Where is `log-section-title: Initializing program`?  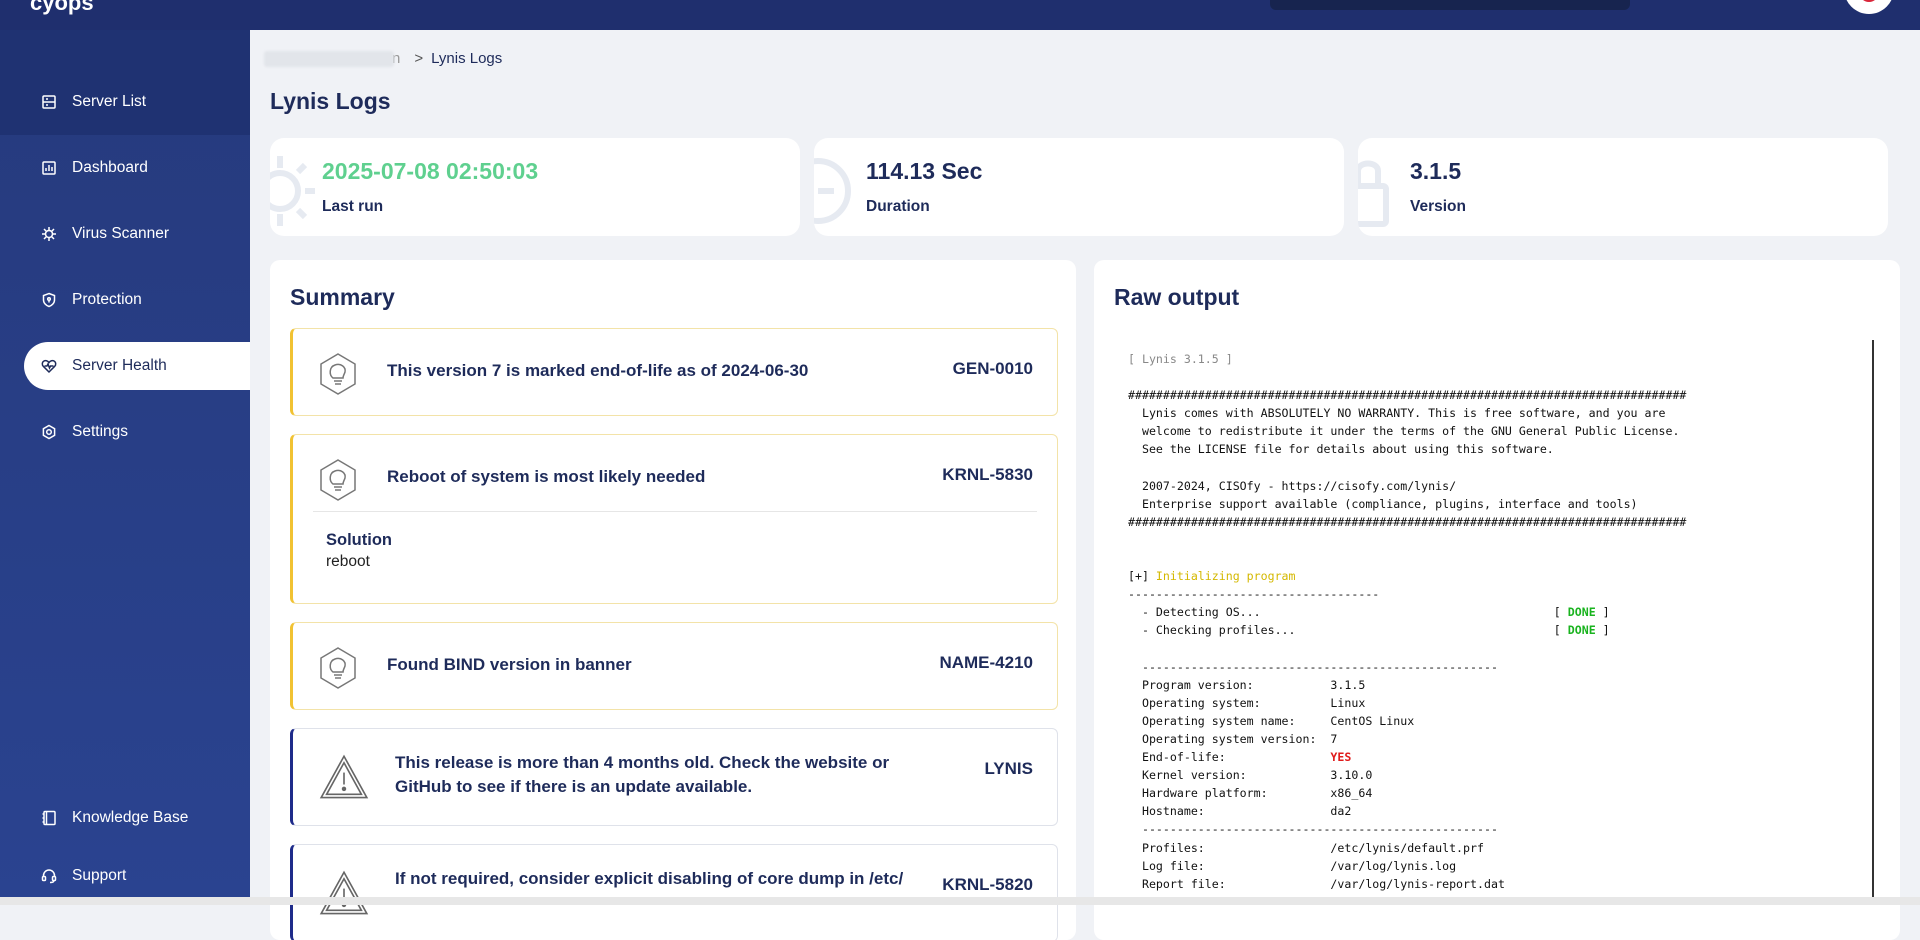
log-section-title: Initializing program is located at coordinates (1225, 576).